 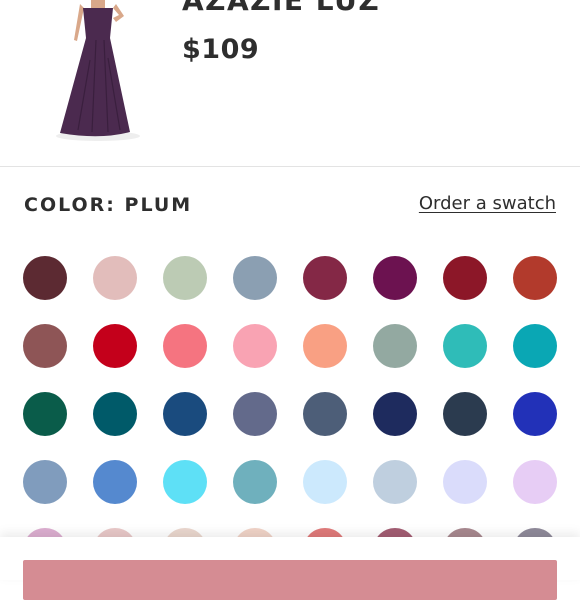 I want to click on product-name: AZAZIE LUZ, so click(x=281, y=8).